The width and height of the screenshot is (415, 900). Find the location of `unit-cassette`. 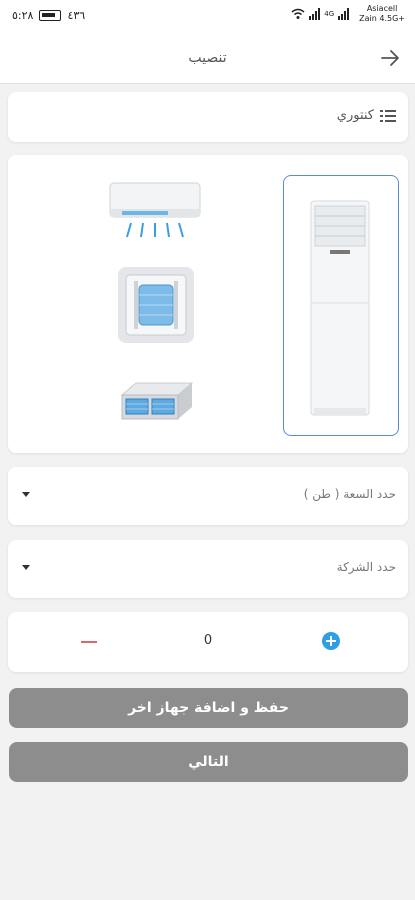

unit-cassette is located at coordinates (156, 305).